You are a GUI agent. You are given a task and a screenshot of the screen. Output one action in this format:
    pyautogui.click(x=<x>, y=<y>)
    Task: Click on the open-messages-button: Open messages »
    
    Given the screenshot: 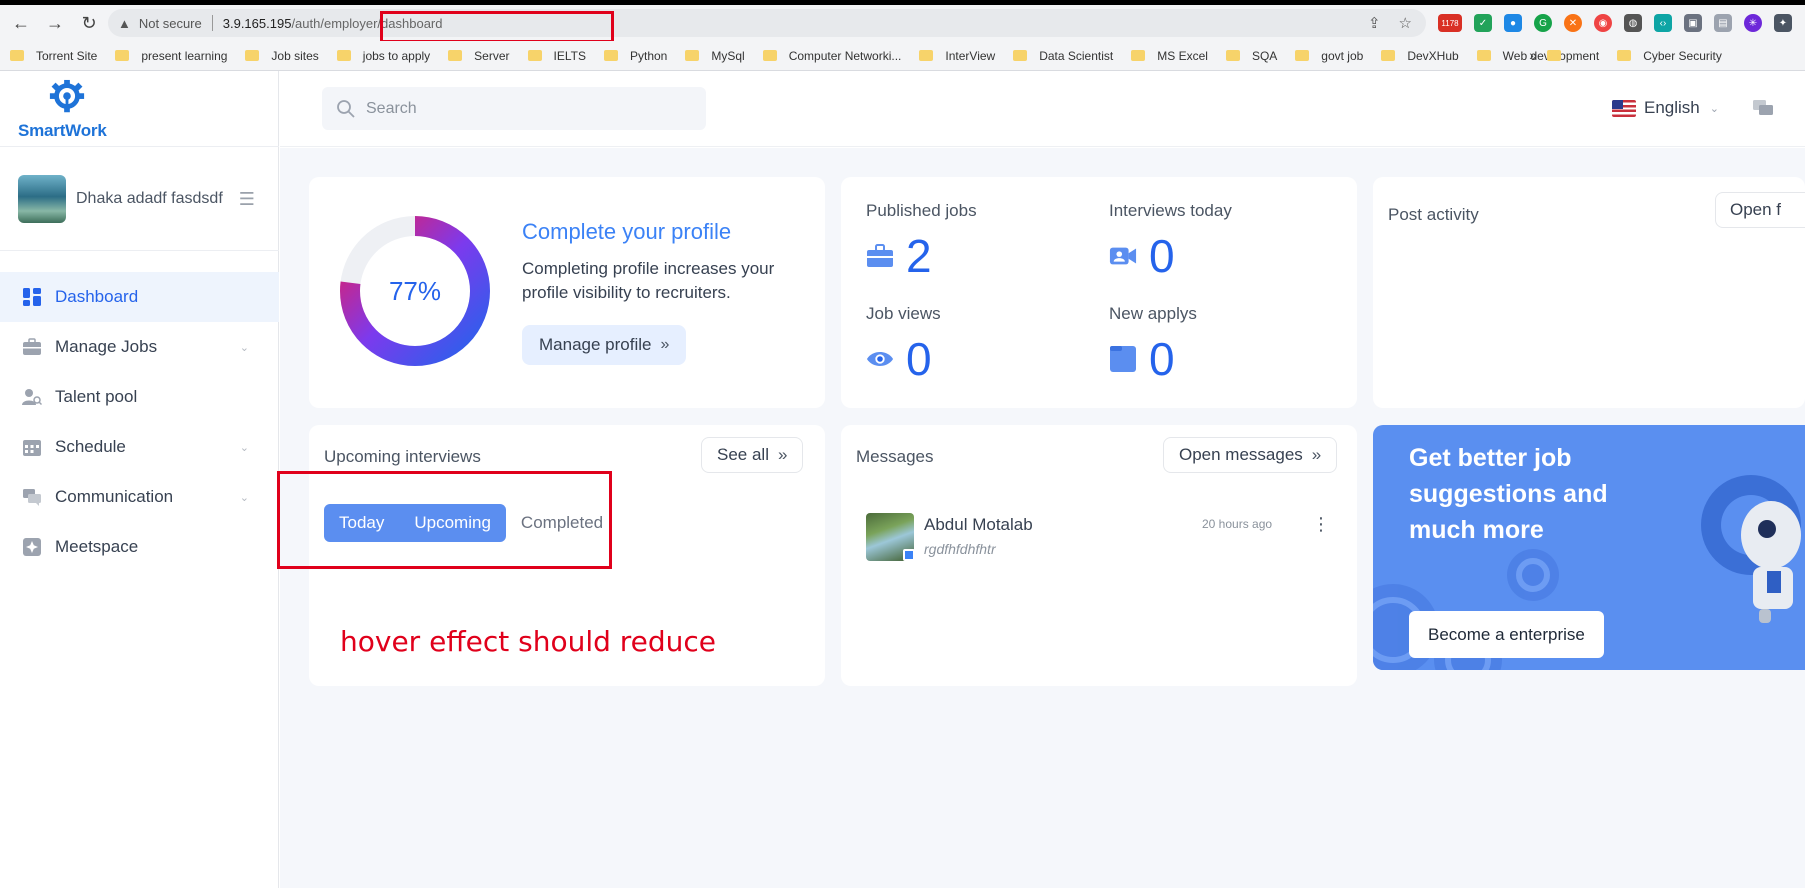 What is the action you would take?
    pyautogui.click(x=1250, y=455)
    